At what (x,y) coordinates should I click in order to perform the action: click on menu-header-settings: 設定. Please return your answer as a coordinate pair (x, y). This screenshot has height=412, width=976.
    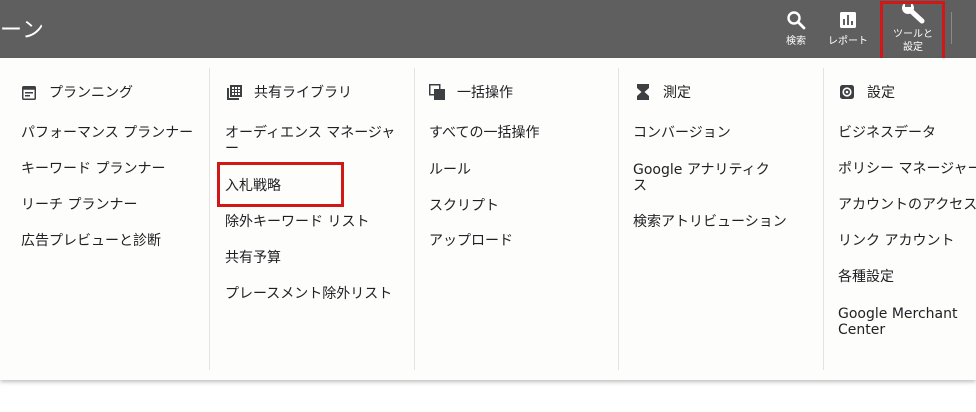
    Looking at the image, I should click on (867, 92).